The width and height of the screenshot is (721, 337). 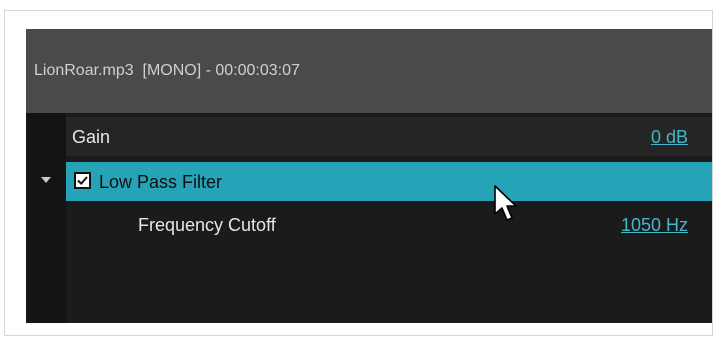 I want to click on frequency-cutoff-value-link: 1050 Hz, so click(x=654, y=225).